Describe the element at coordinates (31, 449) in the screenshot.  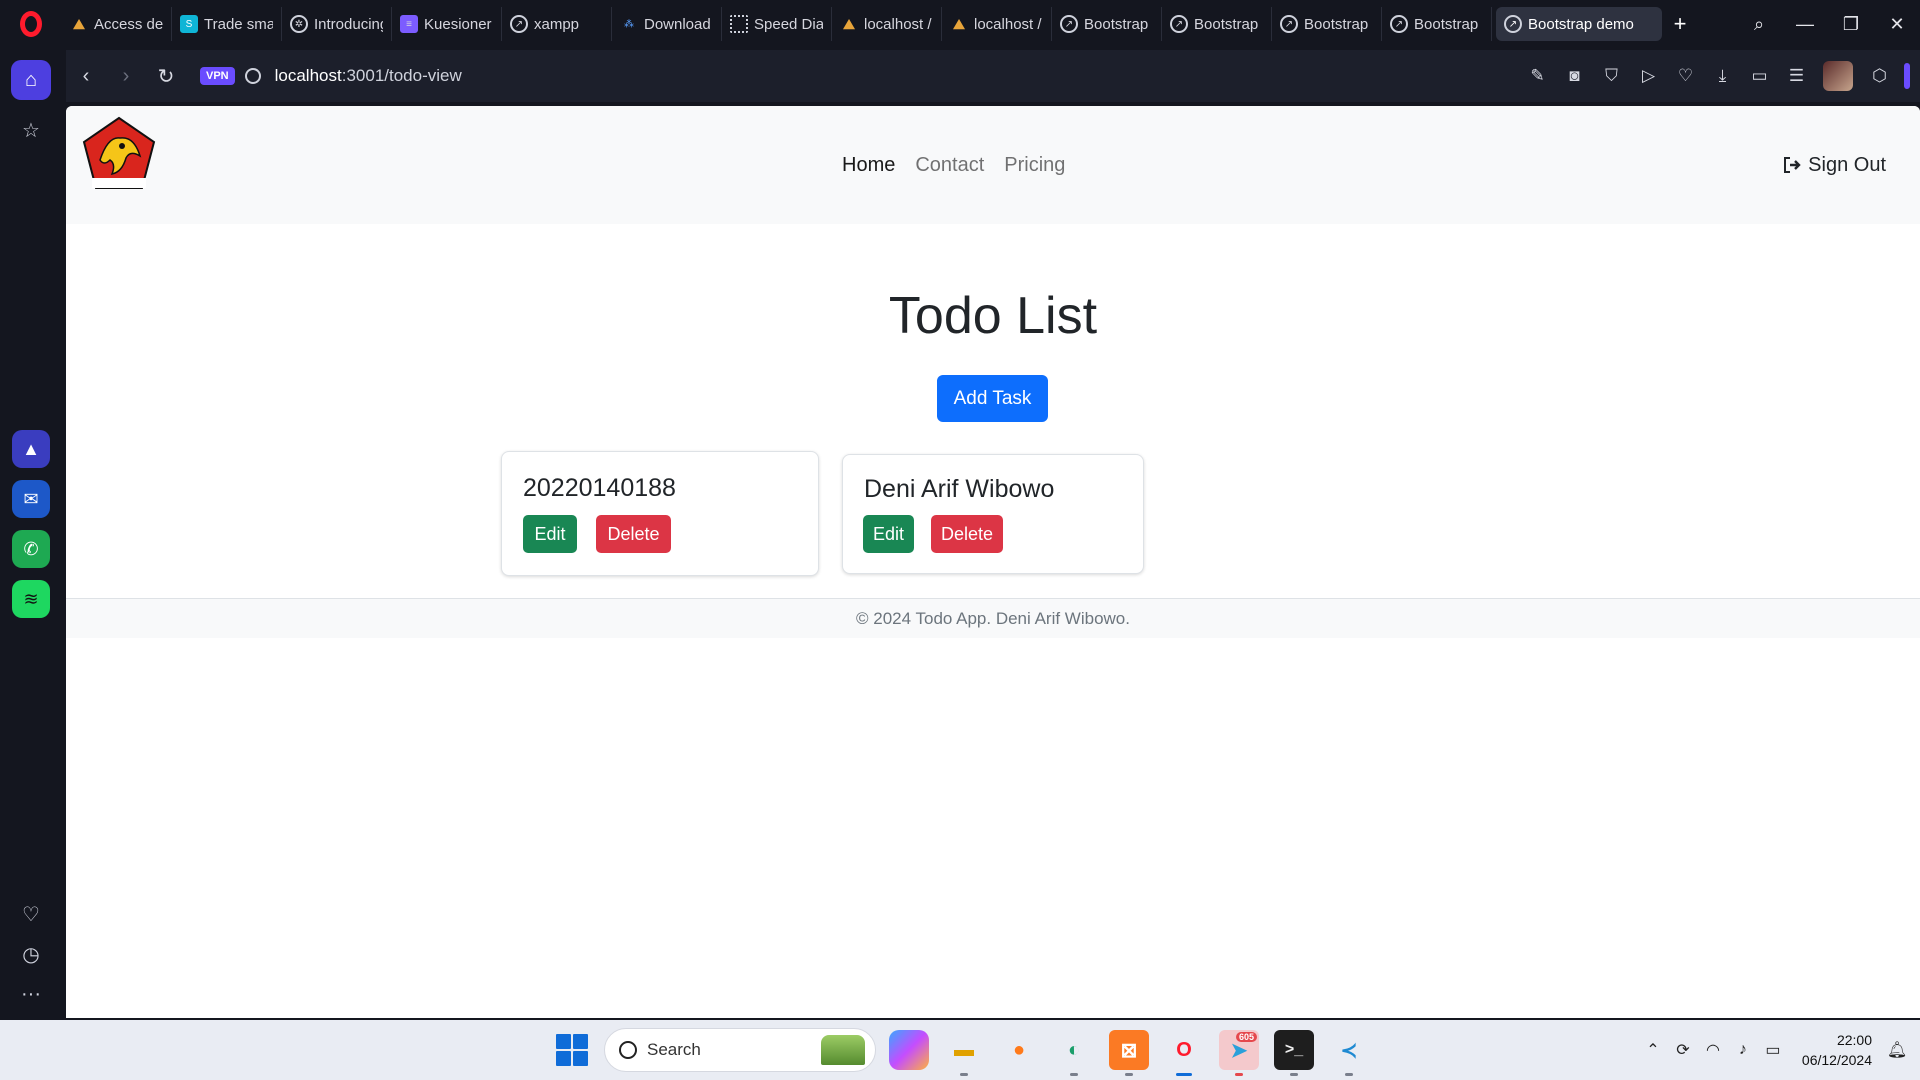
I see `aria-icon: ▲` at that location.